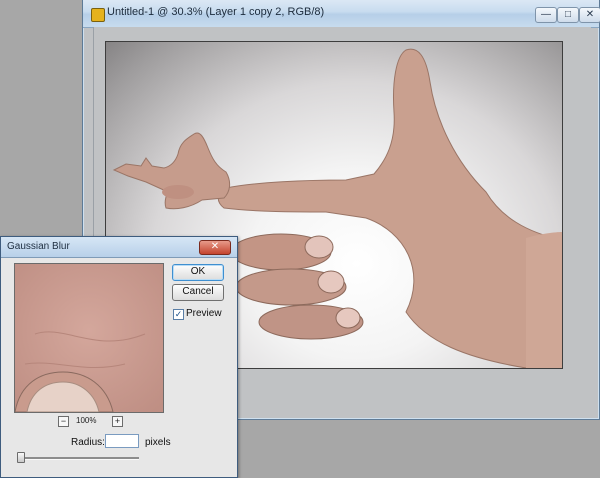  I want to click on zoom-level: 100%, so click(86, 420).